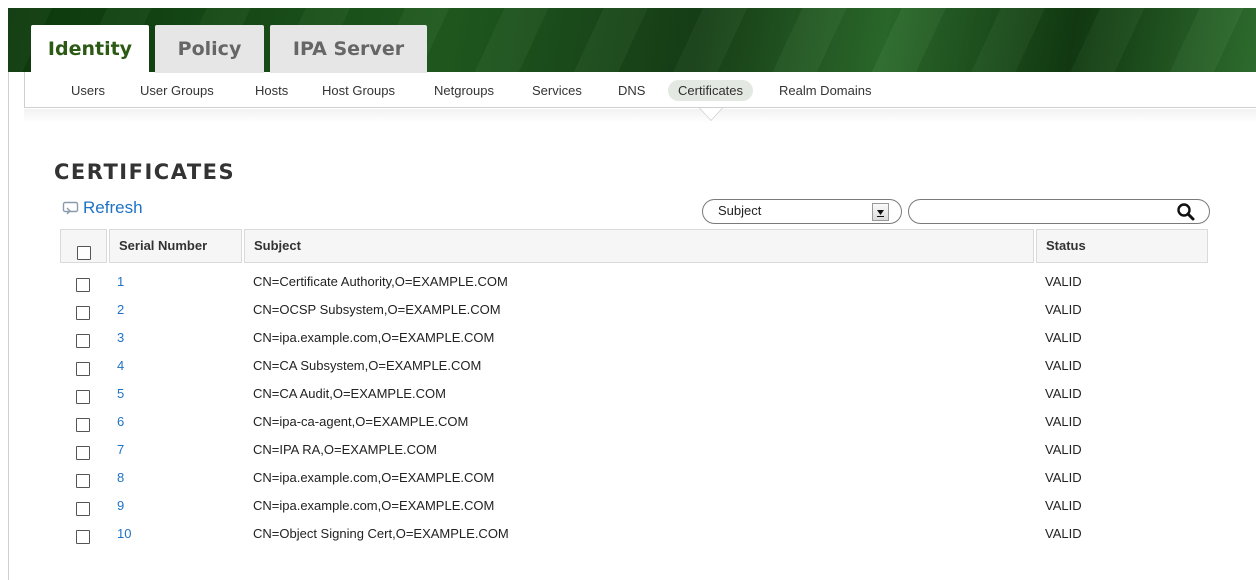  What do you see at coordinates (209, 49) in the screenshot?
I see `tab-policy: Policy` at bounding box center [209, 49].